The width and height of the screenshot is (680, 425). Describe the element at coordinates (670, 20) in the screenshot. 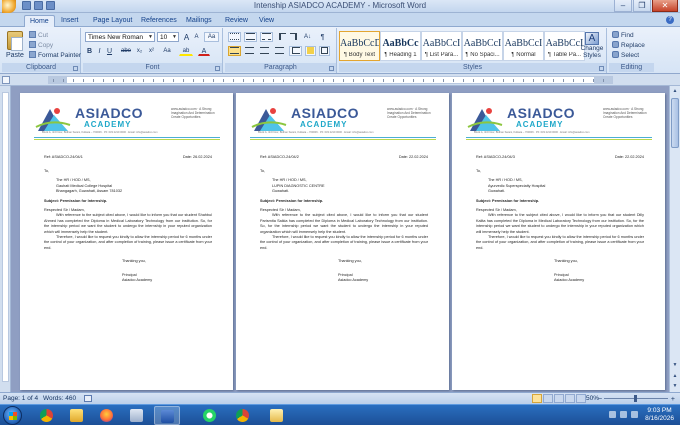

I see `help-icon: ?` at that location.